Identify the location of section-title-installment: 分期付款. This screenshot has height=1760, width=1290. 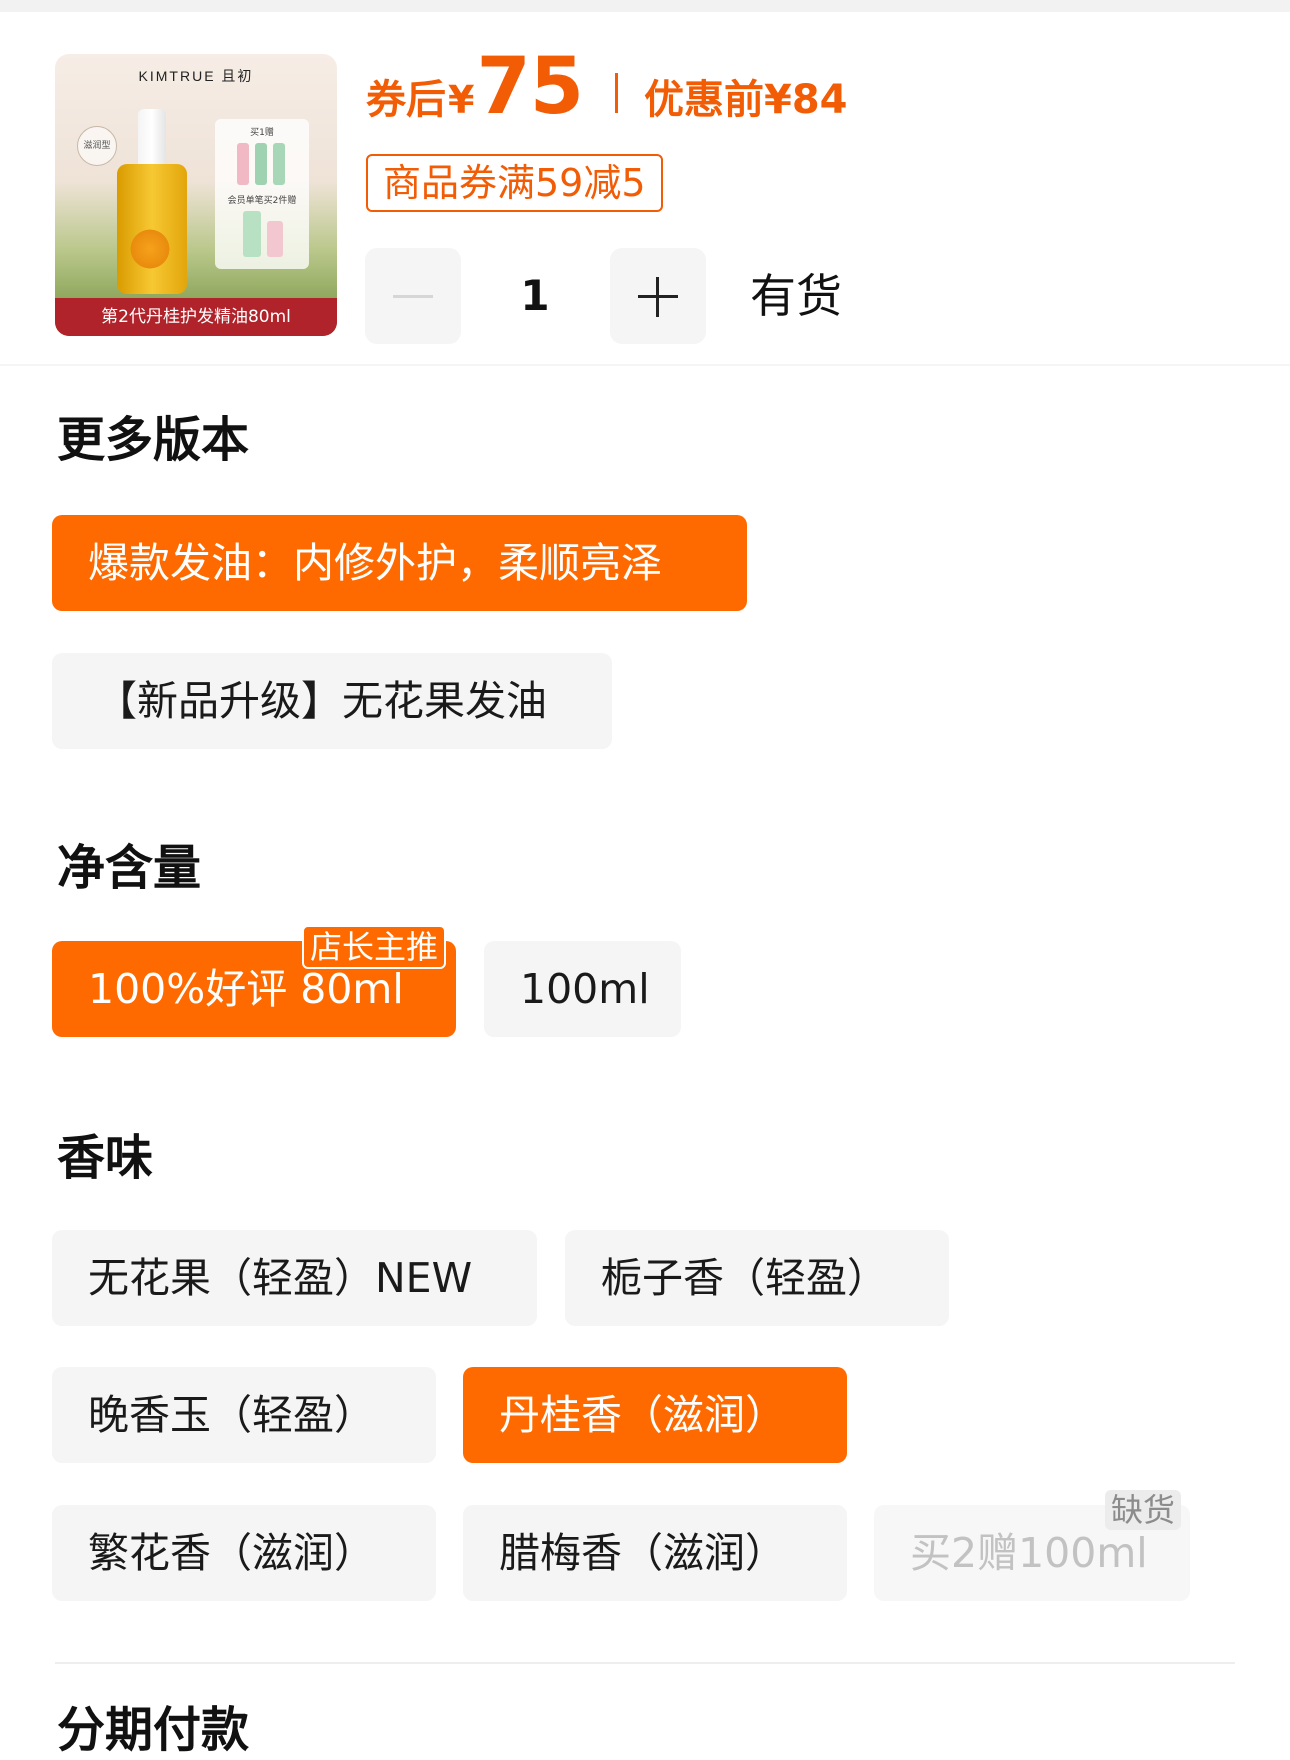
(153, 1730).